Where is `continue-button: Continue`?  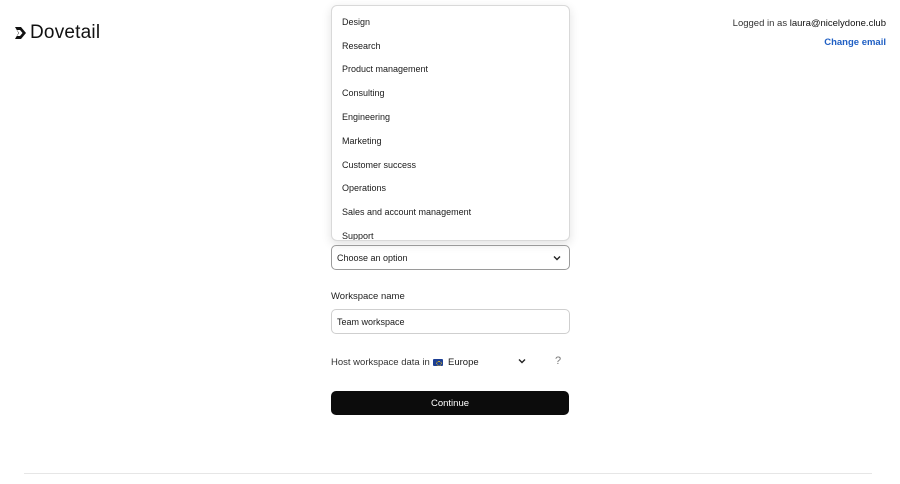 continue-button: Continue is located at coordinates (450, 403).